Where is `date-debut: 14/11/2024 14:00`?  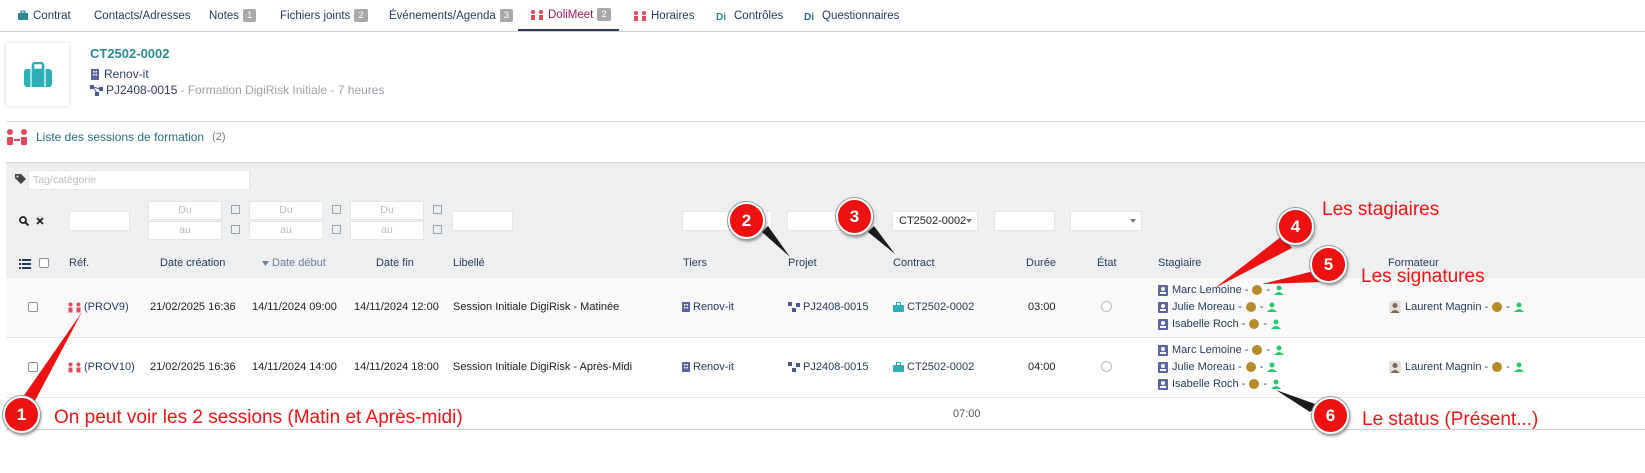 date-debut: 14/11/2024 14:00 is located at coordinates (294, 367).